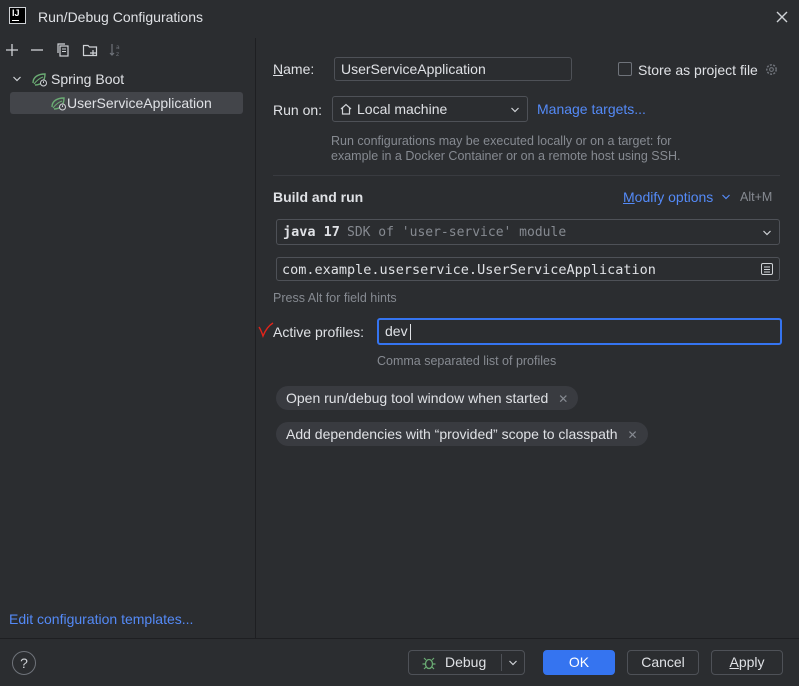 The image size is (799, 686). I want to click on help-button: ?, so click(24, 663).